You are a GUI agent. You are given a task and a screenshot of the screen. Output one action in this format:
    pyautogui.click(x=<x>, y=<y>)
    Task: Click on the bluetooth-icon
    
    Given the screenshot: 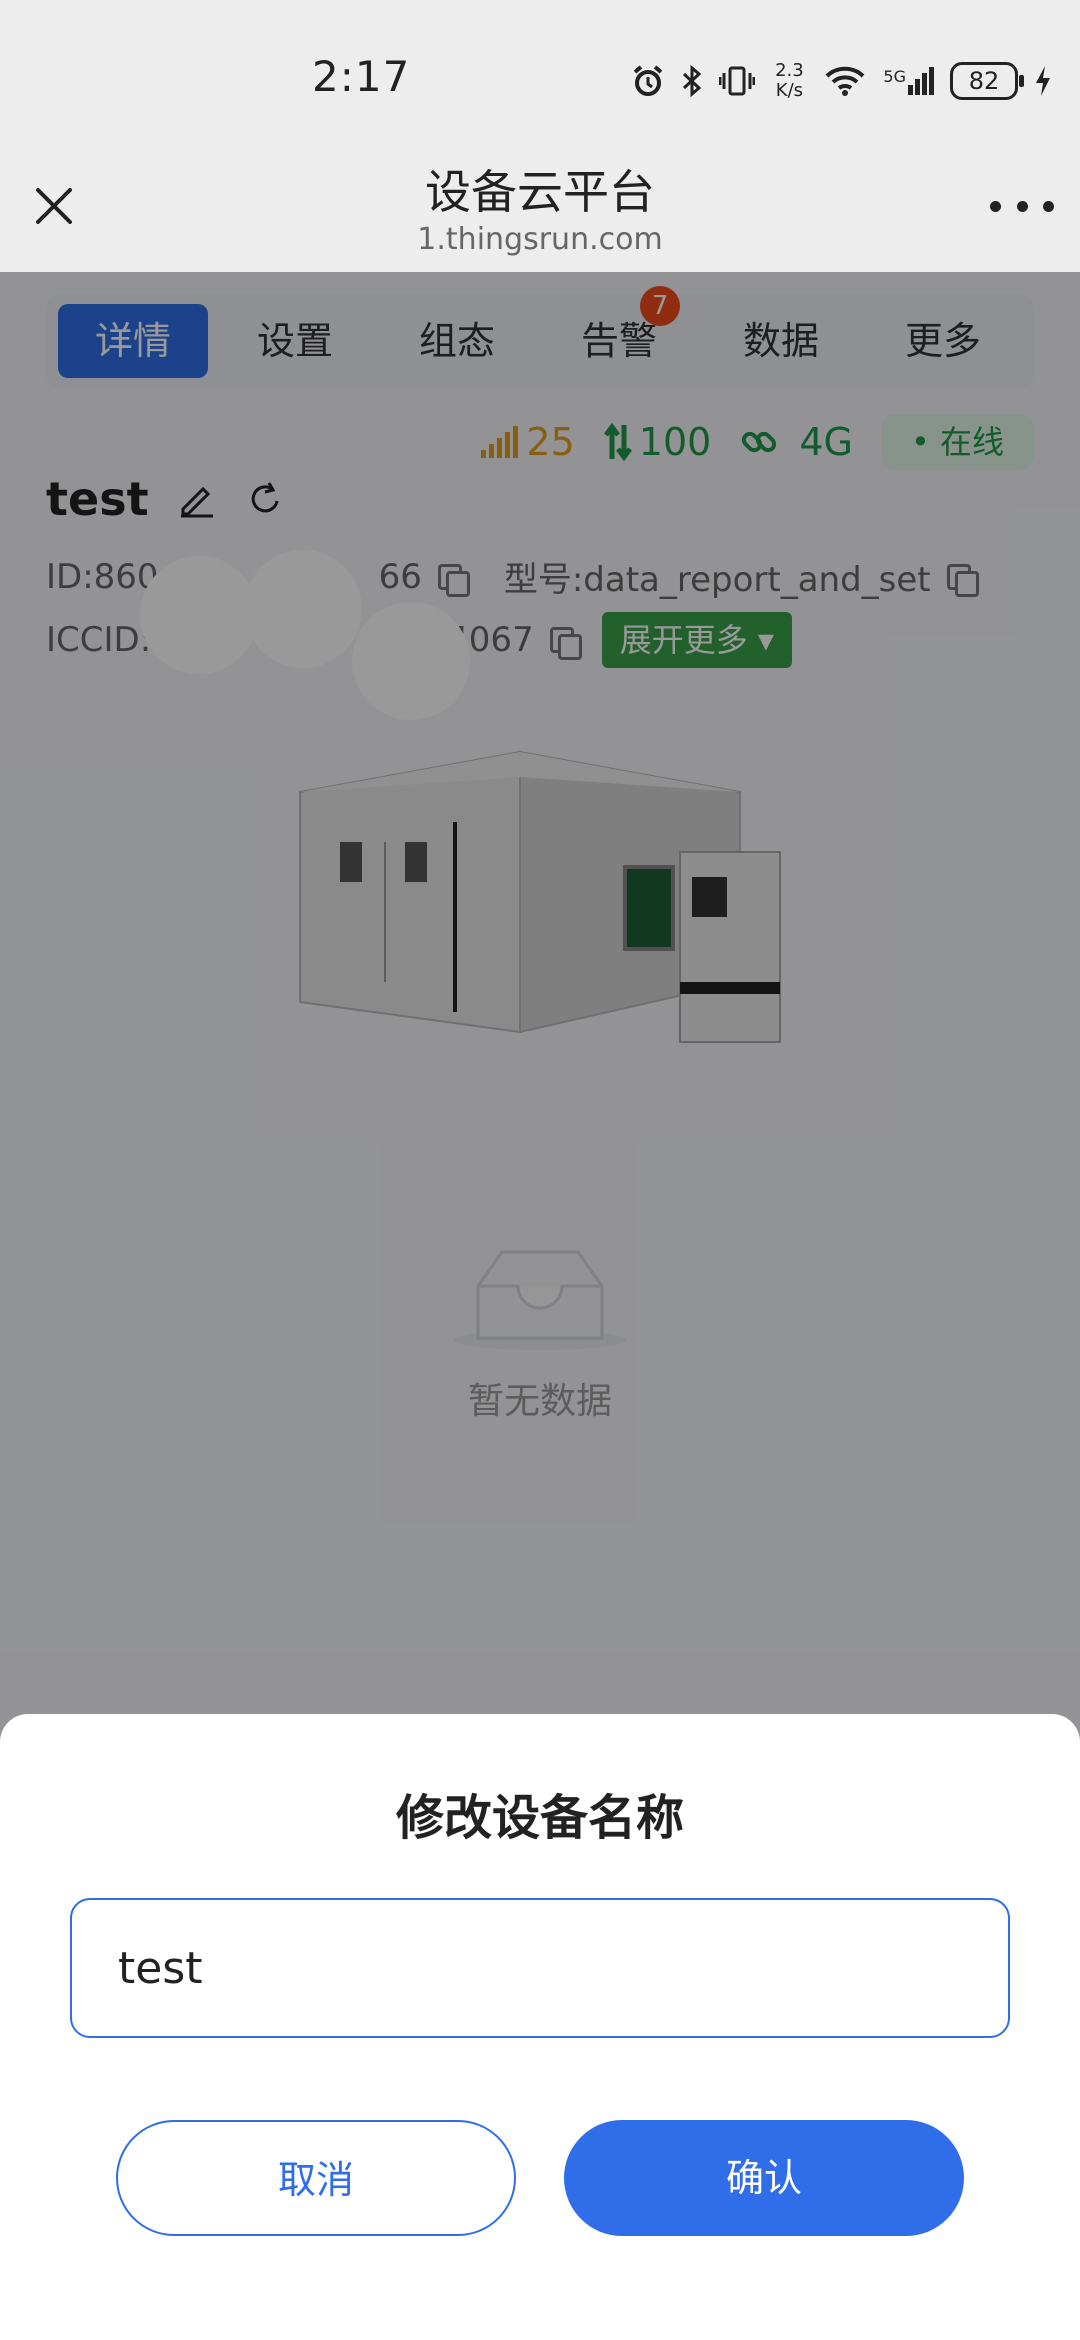 What is the action you would take?
    pyautogui.click(x=692, y=81)
    